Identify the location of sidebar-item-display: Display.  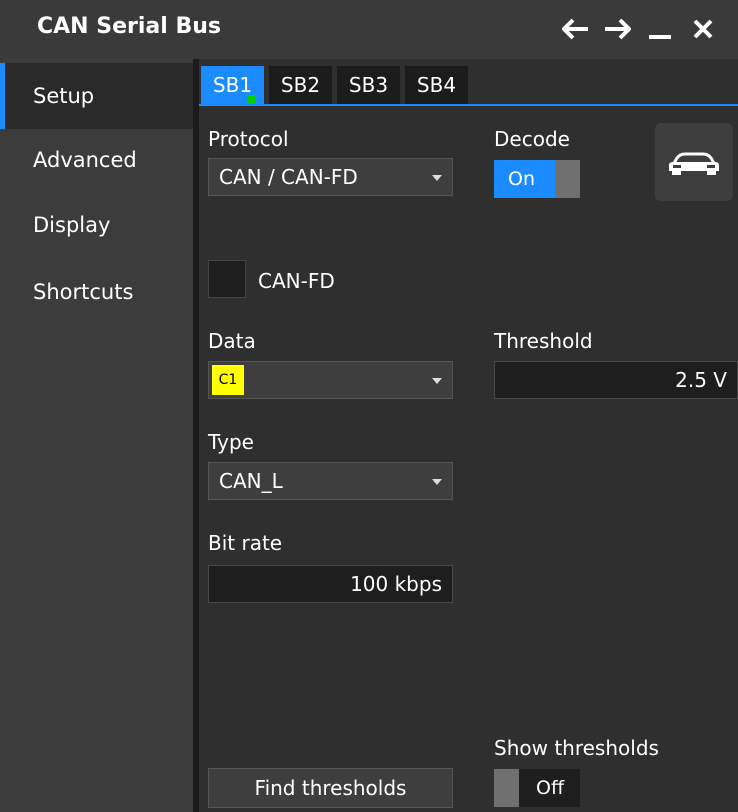
(96, 225).